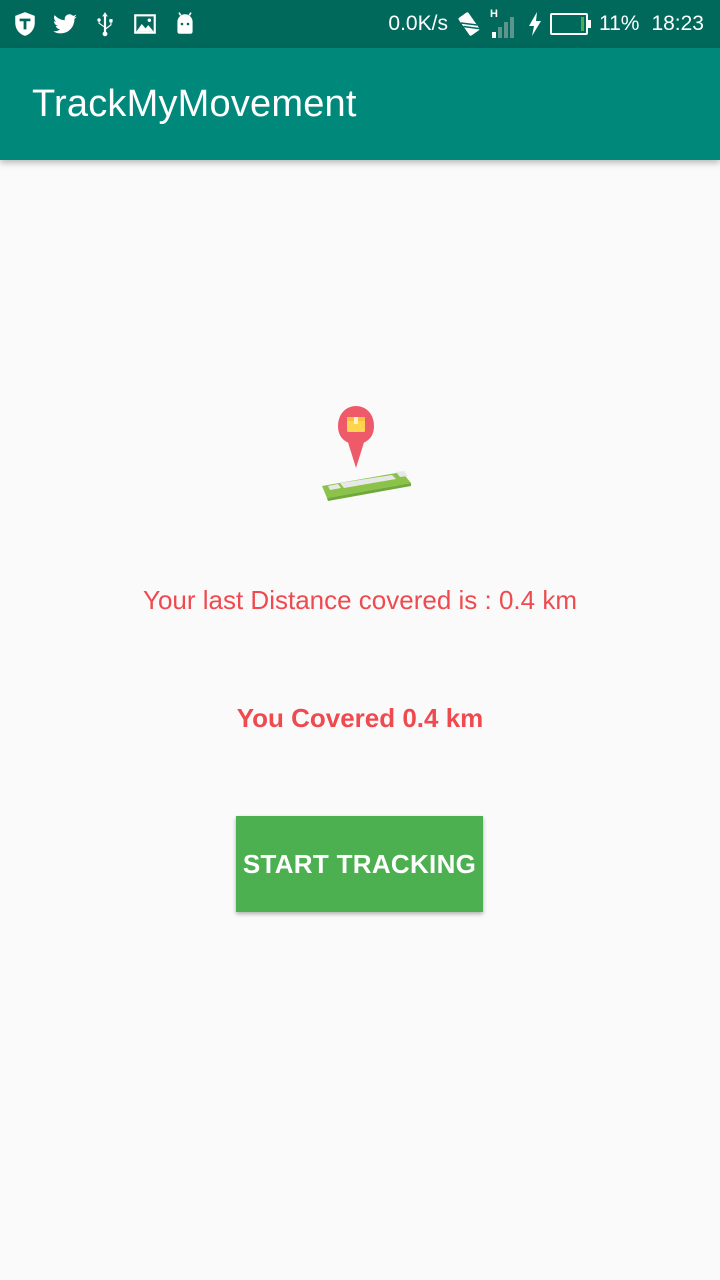 This screenshot has width=720, height=1280. Describe the element at coordinates (25, 24) in the screenshot. I see `shield-icon` at that location.